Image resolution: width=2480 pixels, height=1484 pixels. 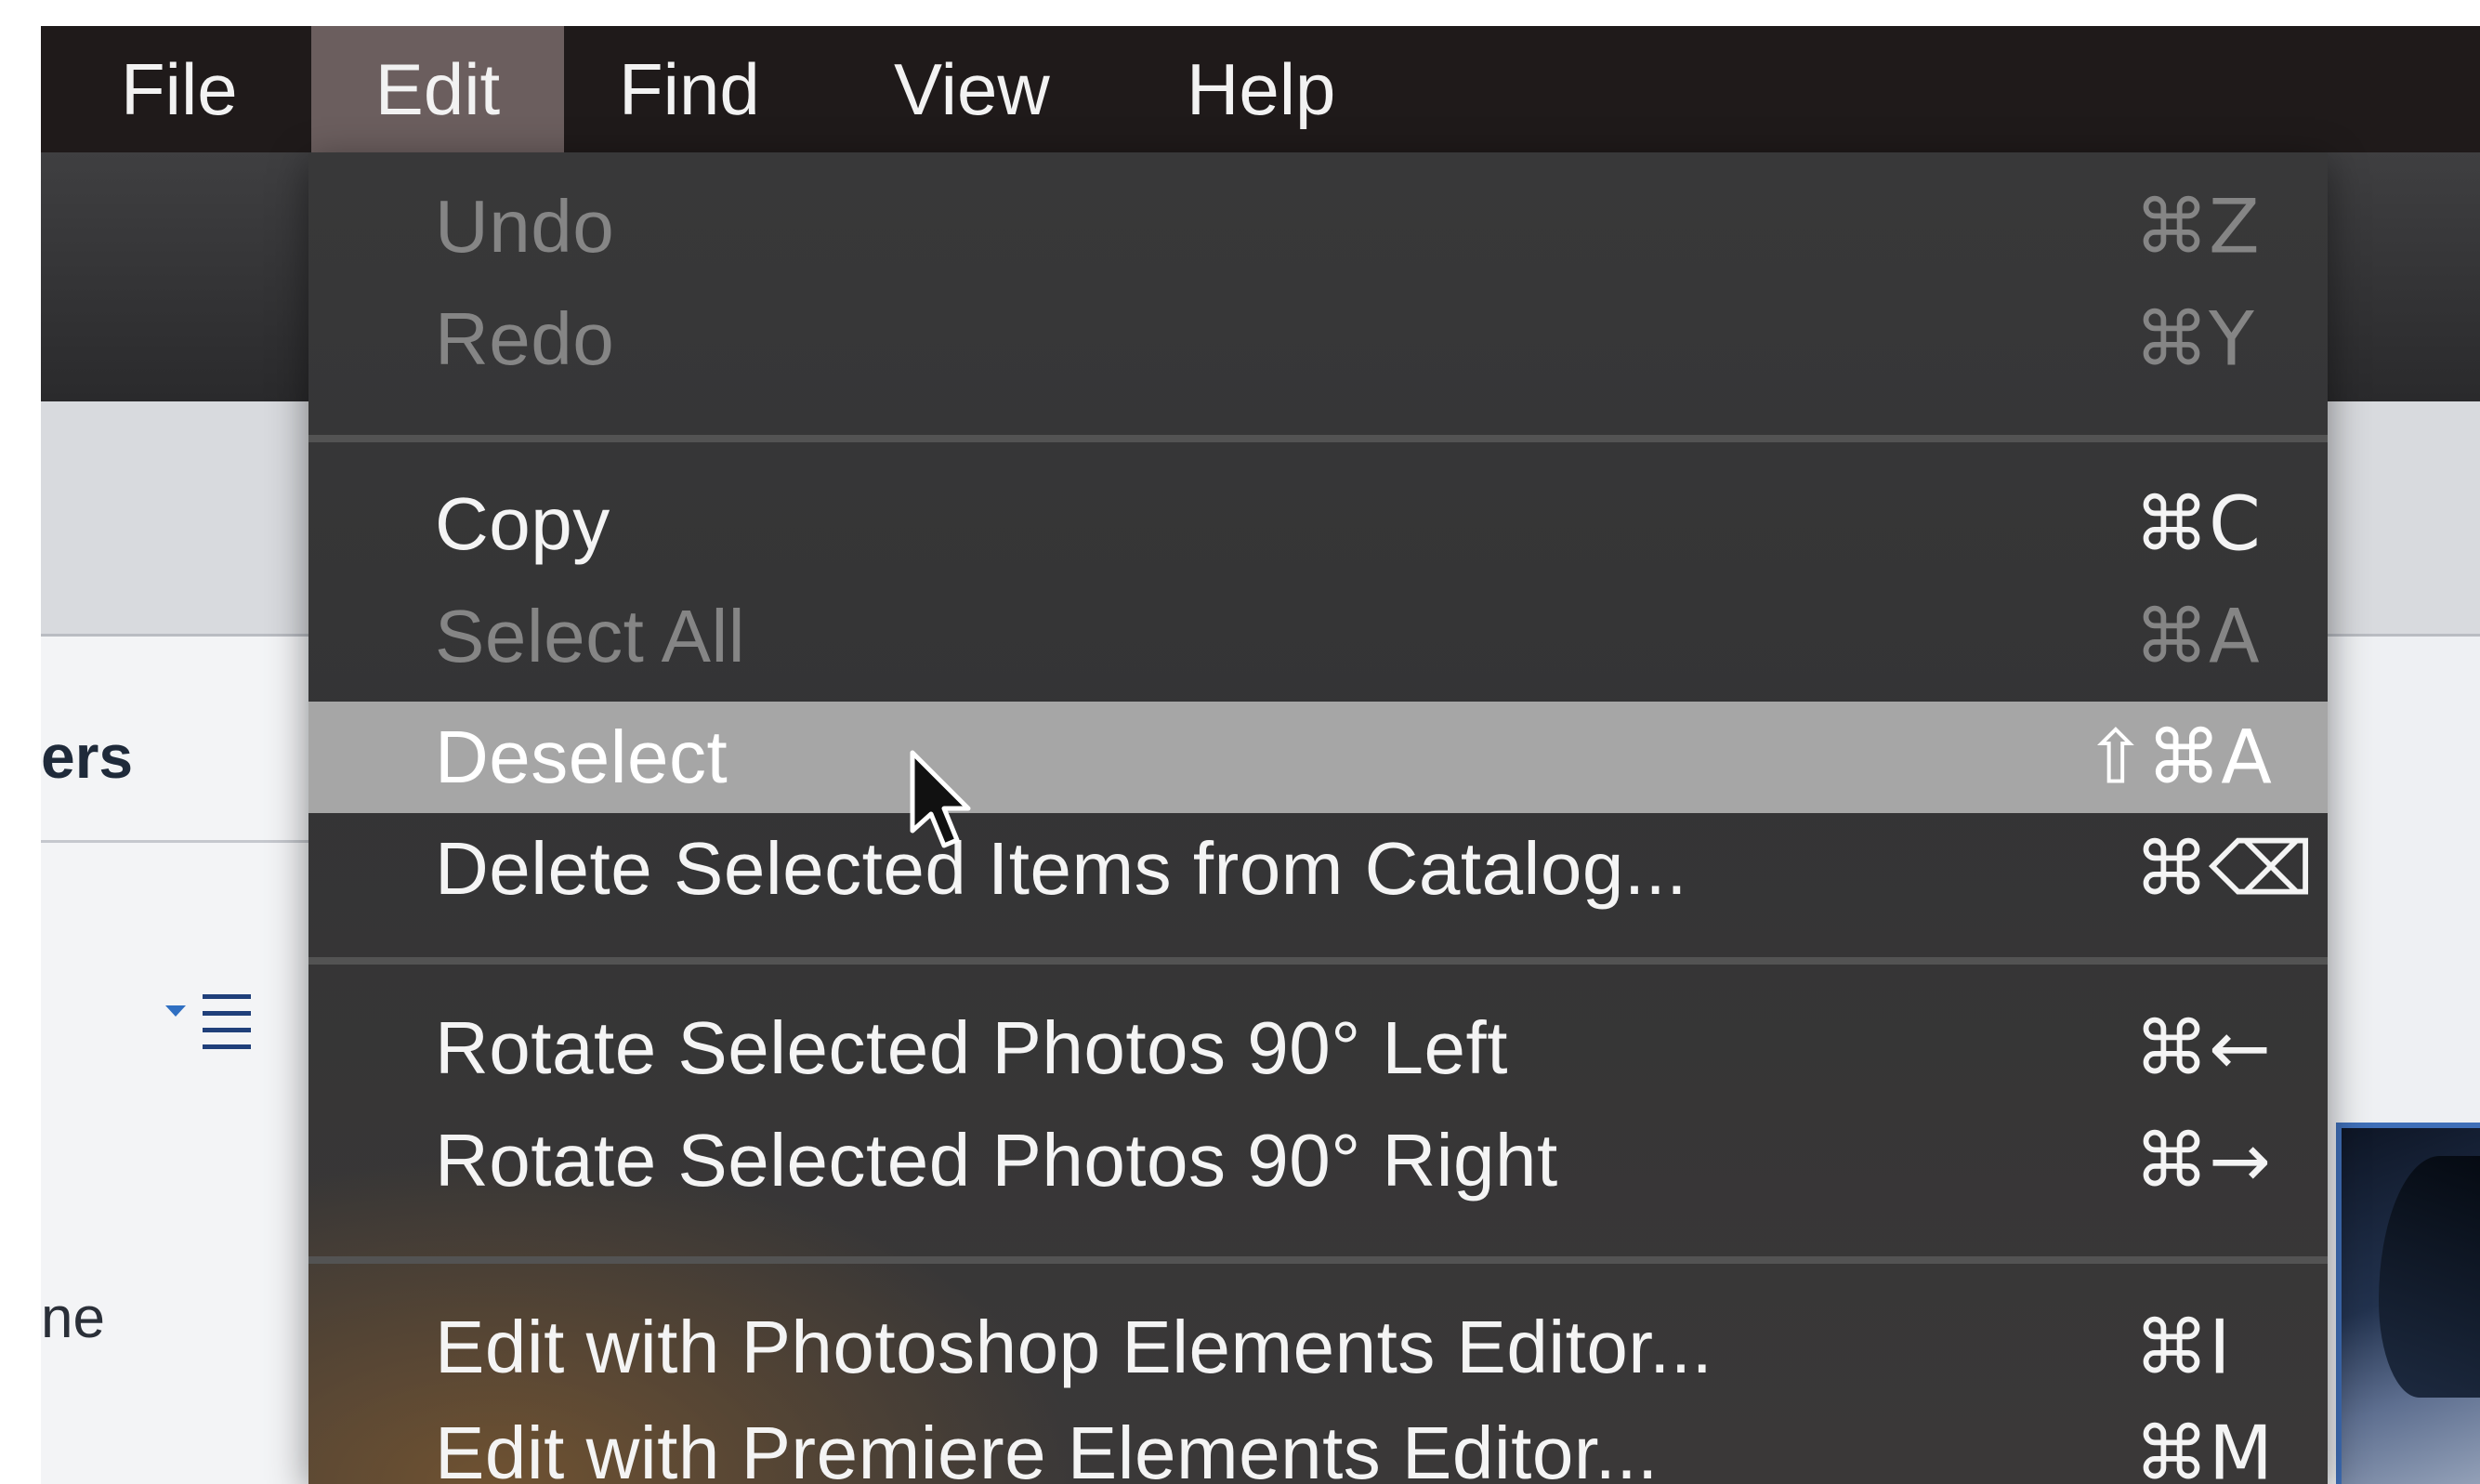 I want to click on menu-item-shortcut: ⌘Y, so click(x=2194, y=339).